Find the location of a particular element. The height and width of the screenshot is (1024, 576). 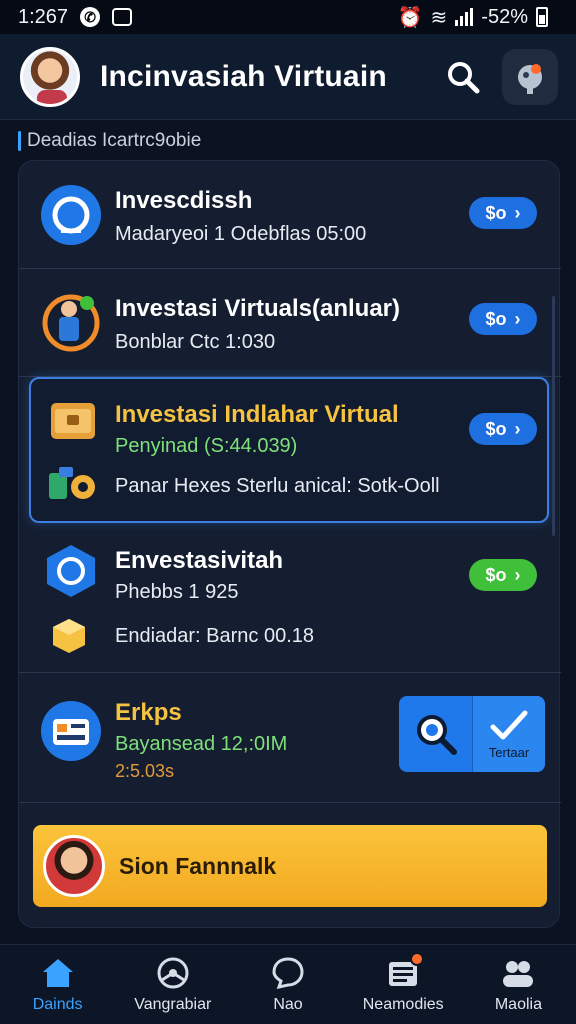

notification-badge is located at coordinates (417, 958).